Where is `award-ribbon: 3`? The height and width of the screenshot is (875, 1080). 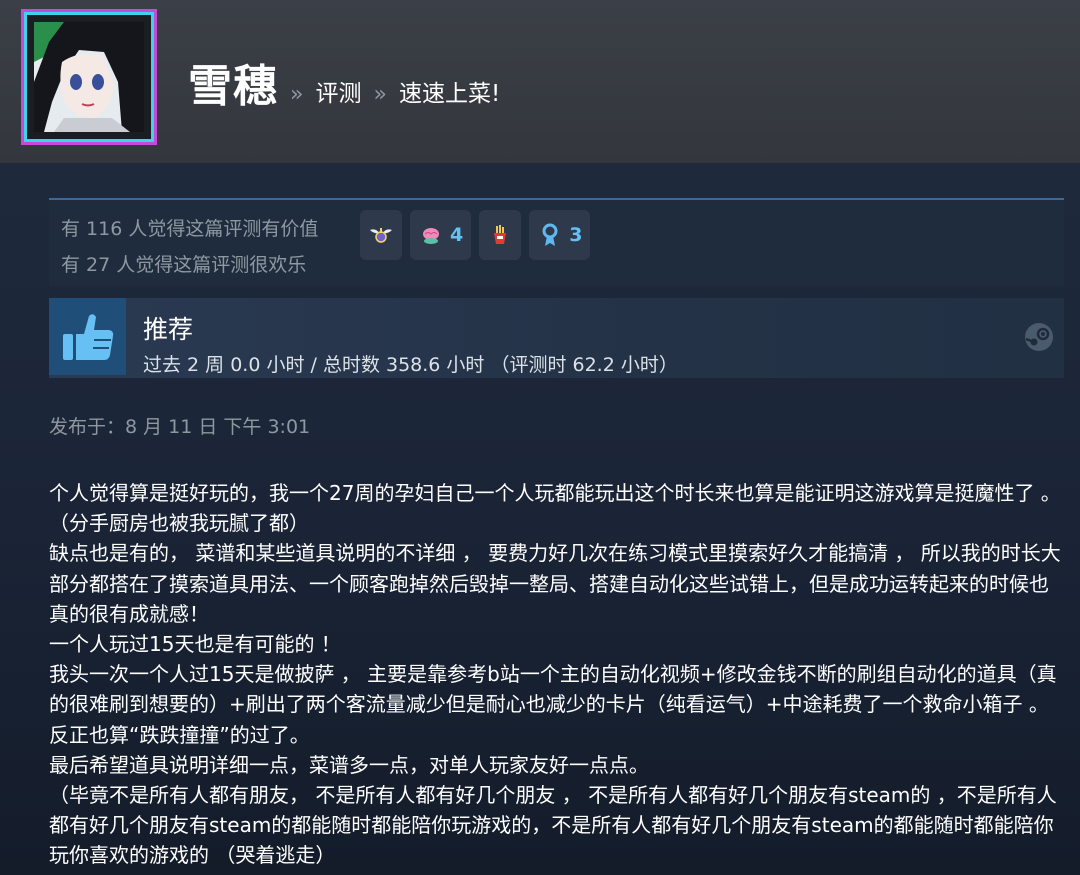
award-ribbon: 3 is located at coordinates (560, 235).